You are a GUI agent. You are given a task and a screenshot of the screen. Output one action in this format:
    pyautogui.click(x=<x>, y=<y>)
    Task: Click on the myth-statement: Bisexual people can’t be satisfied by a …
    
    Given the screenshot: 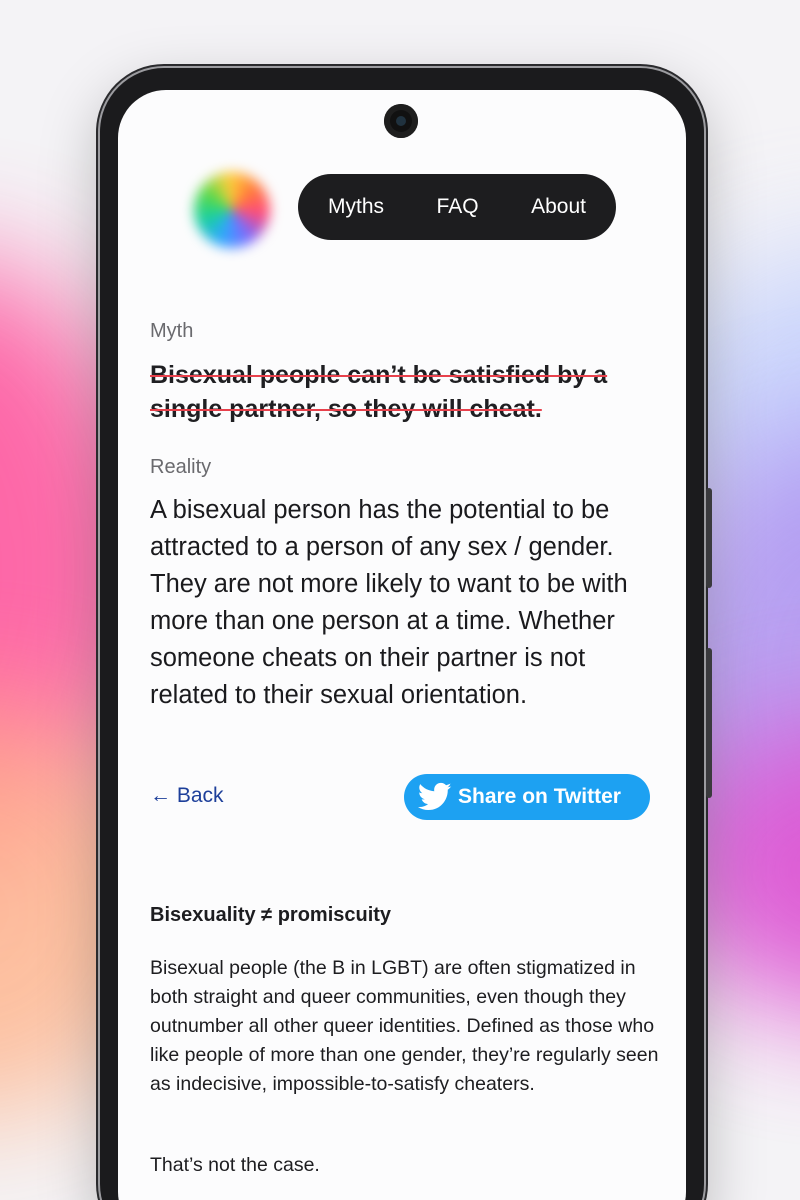 What is the action you would take?
    pyautogui.click(x=379, y=392)
    